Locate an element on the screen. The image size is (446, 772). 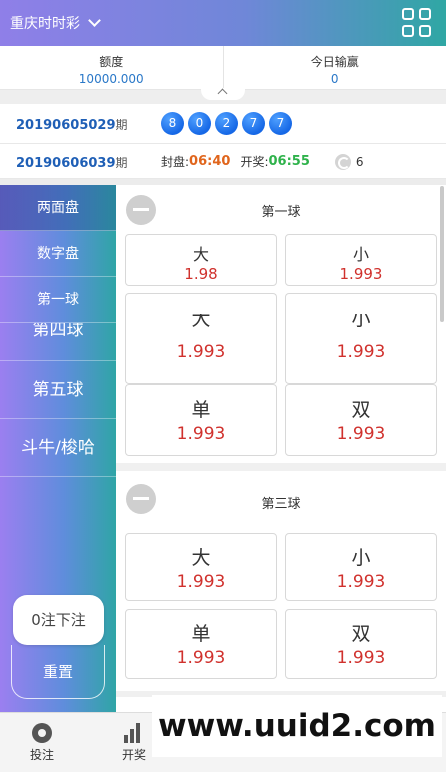
close-time: 06:40 is located at coordinates (210, 161).